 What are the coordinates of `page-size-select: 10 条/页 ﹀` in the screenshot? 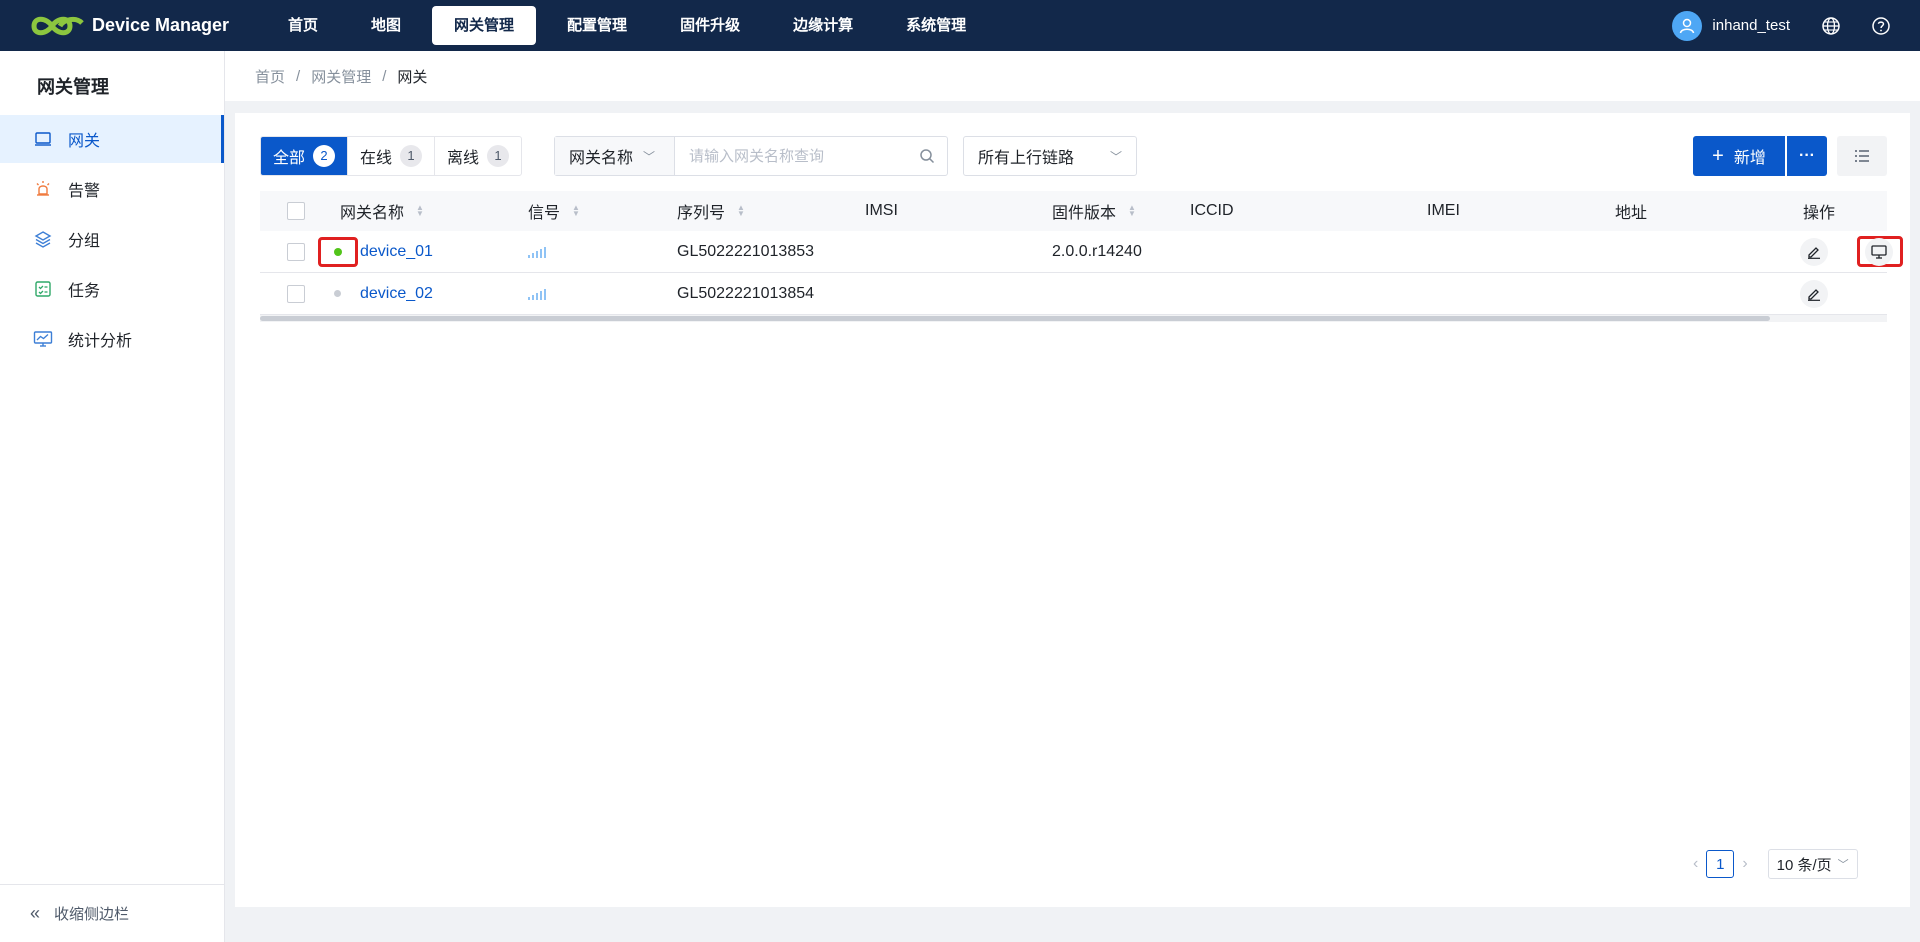 It's located at (1812, 864).